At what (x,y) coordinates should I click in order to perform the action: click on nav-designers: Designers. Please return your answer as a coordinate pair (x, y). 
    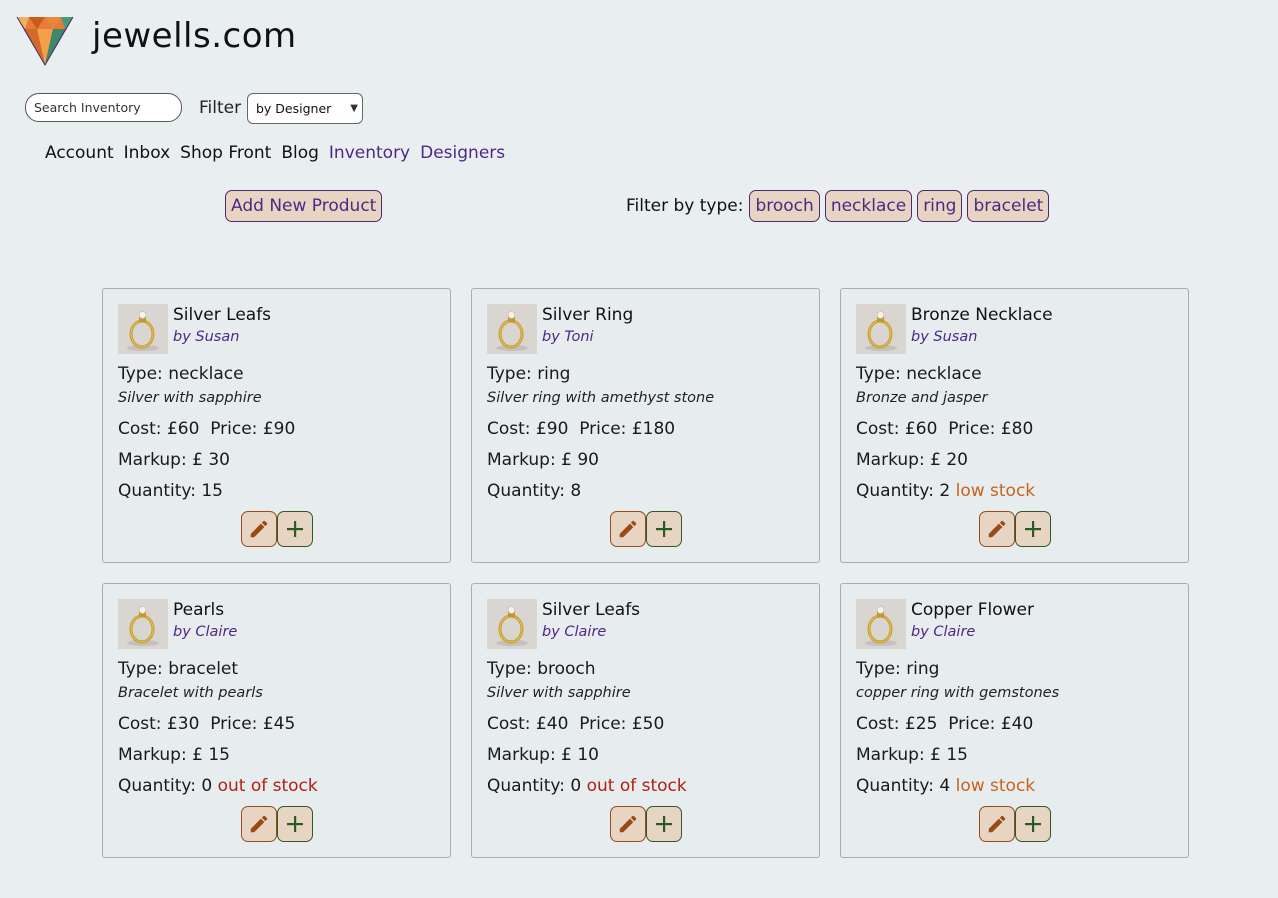
    Looking at the image, I should click on (462, 153).